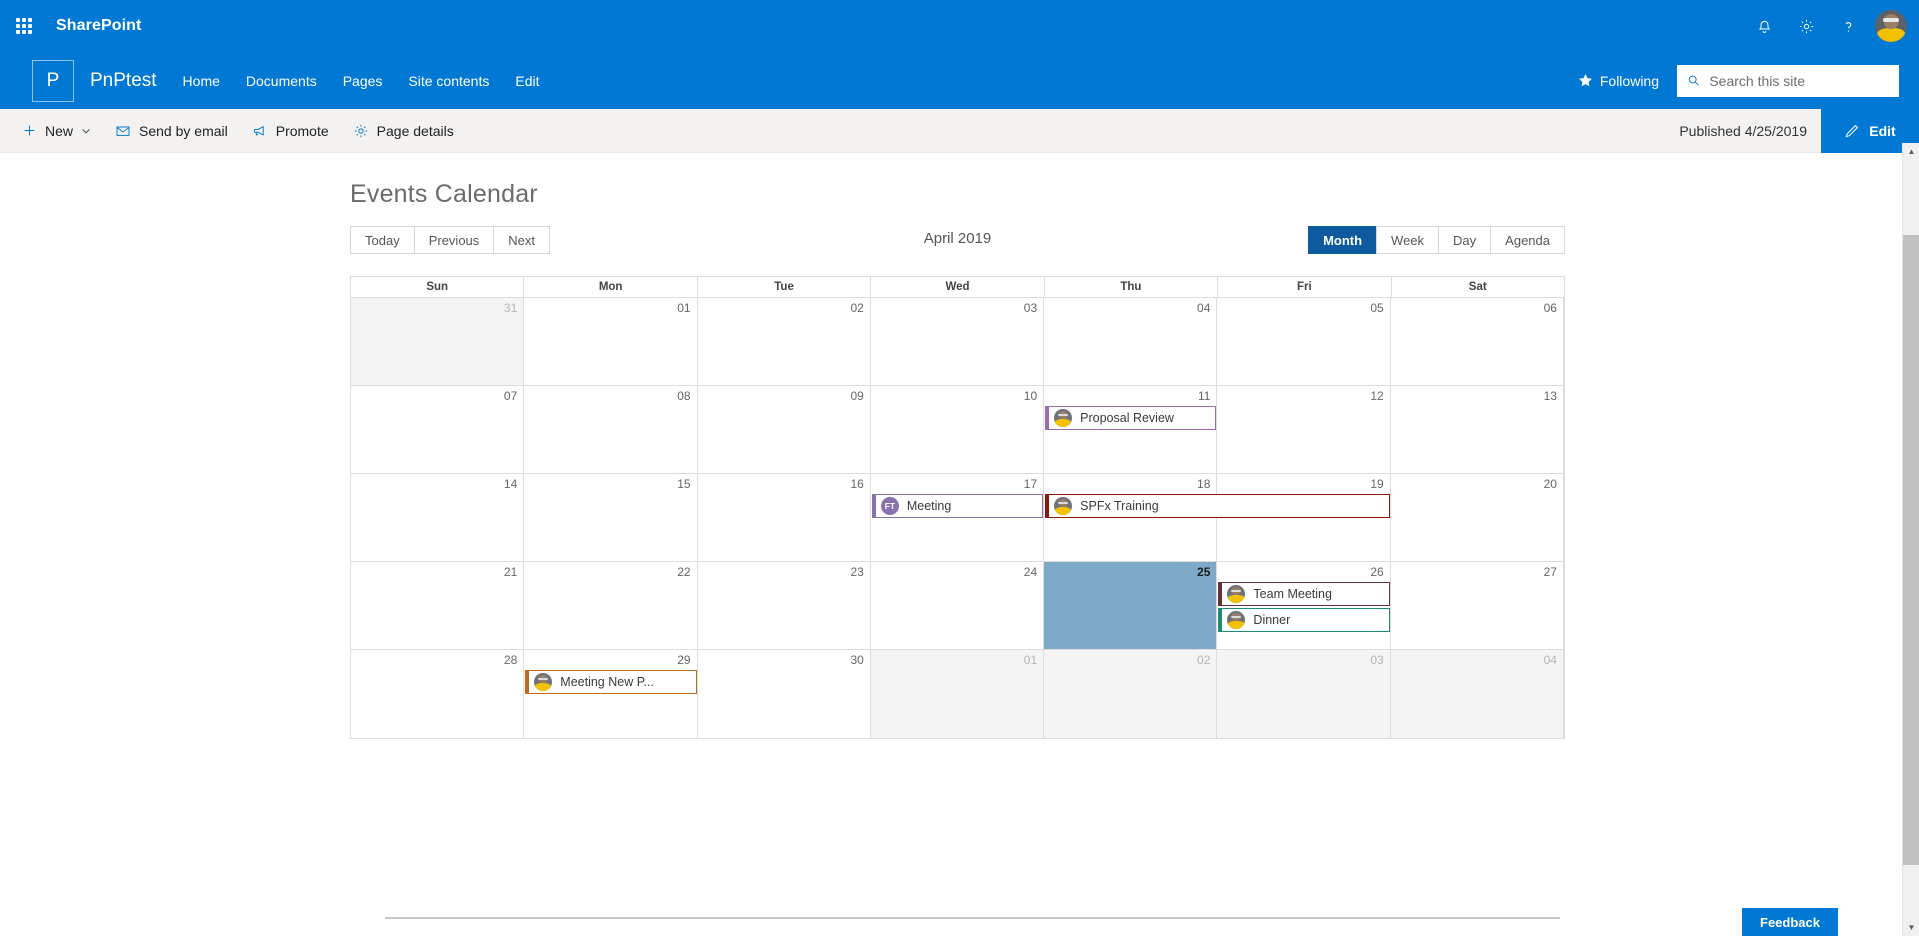 The width and height of the screenshot is (1919, 936). What do you see at coordinates (1911, 550) in the screenshot?
I see `scrollbar-thumb` at bounding box center [1911, 550].